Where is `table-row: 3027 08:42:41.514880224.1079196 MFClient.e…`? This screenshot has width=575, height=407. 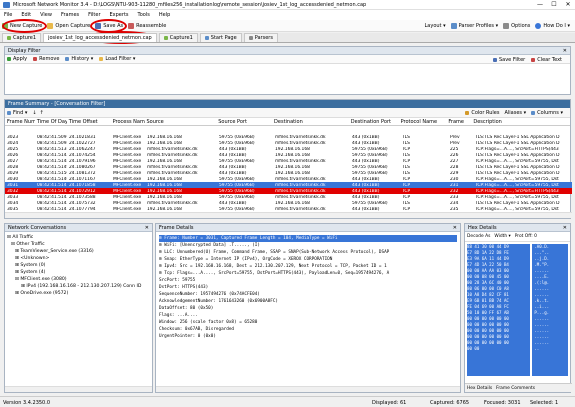
table-row: 3027 08:42:41.514880224.1079196 MFClient.e… is located at coordinates (288, 161).